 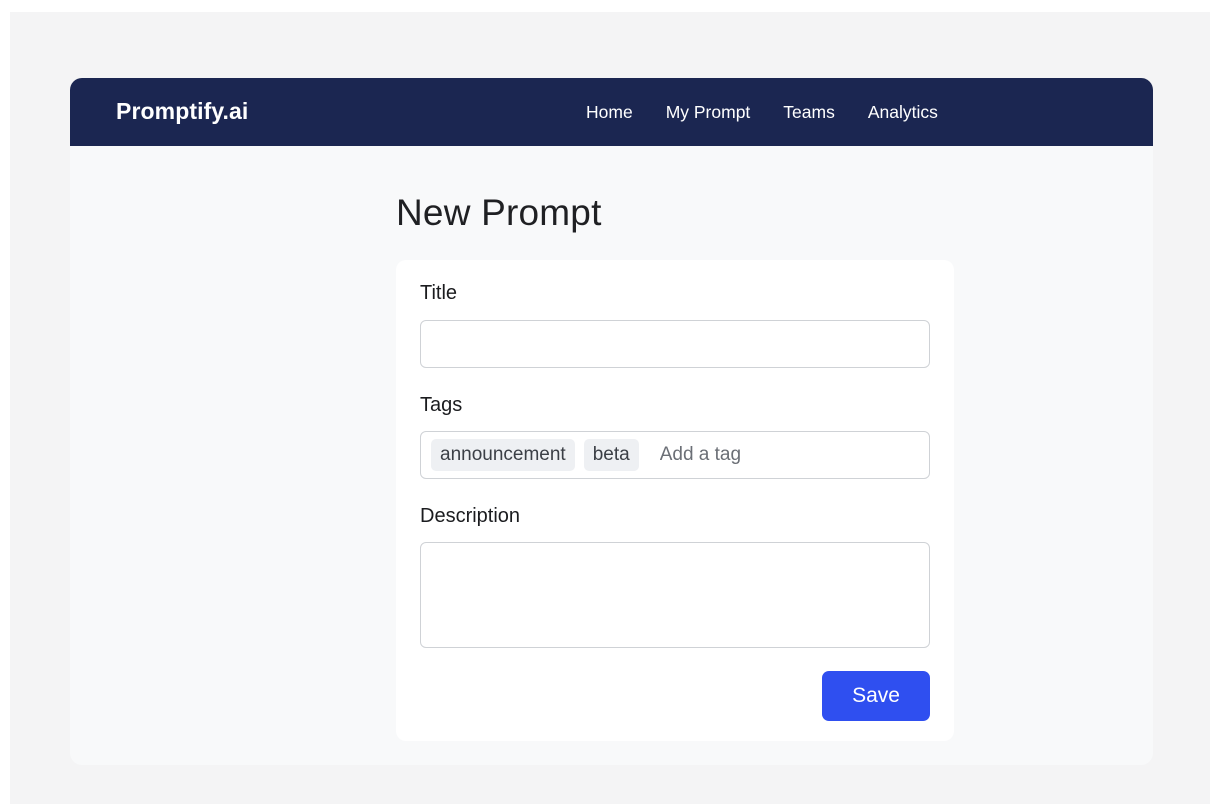 I want to click on tag-chip-announcement: announcement, so click(x=503, y=455).